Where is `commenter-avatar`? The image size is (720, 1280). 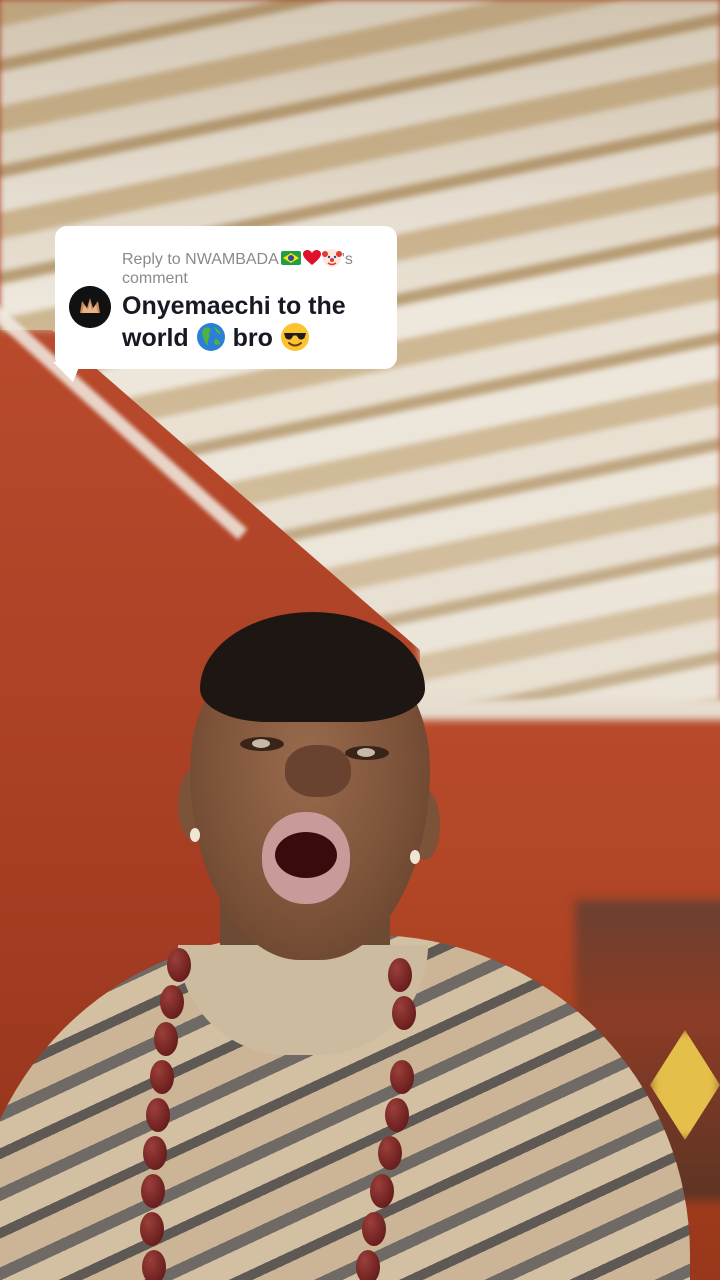 commenter-avatar is located at coordinates (90, 307).